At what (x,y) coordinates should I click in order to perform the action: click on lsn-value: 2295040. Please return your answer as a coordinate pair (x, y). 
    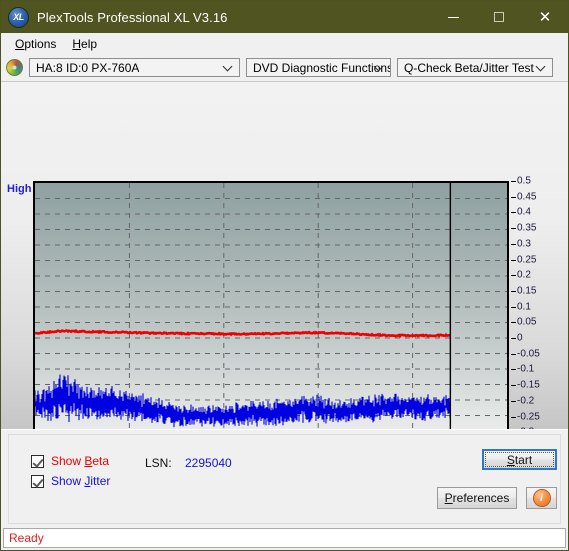
    Looking at the image, I should click on (208, 463).